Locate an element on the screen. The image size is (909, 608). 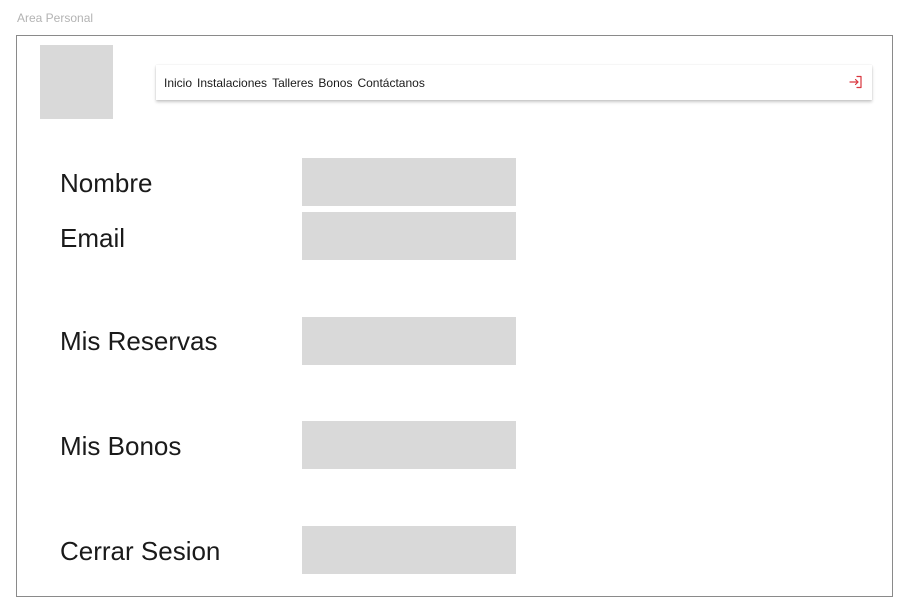
email-field is located at coordinates (409, 236).